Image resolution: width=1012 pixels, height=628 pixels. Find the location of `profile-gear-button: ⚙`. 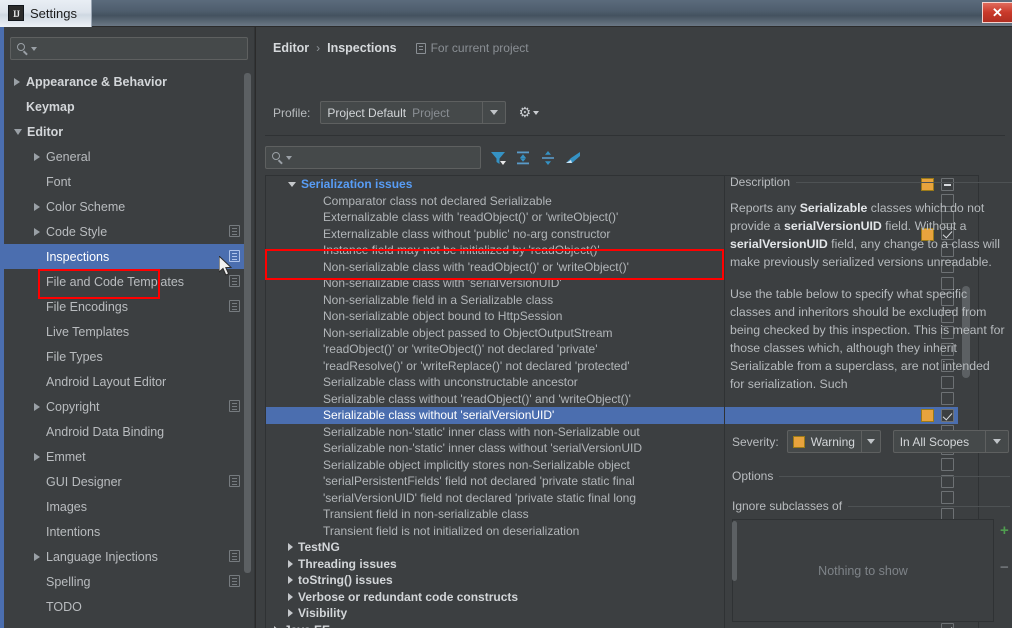

profile-gear-button: ⚙ is located at coordinates (529, 112).